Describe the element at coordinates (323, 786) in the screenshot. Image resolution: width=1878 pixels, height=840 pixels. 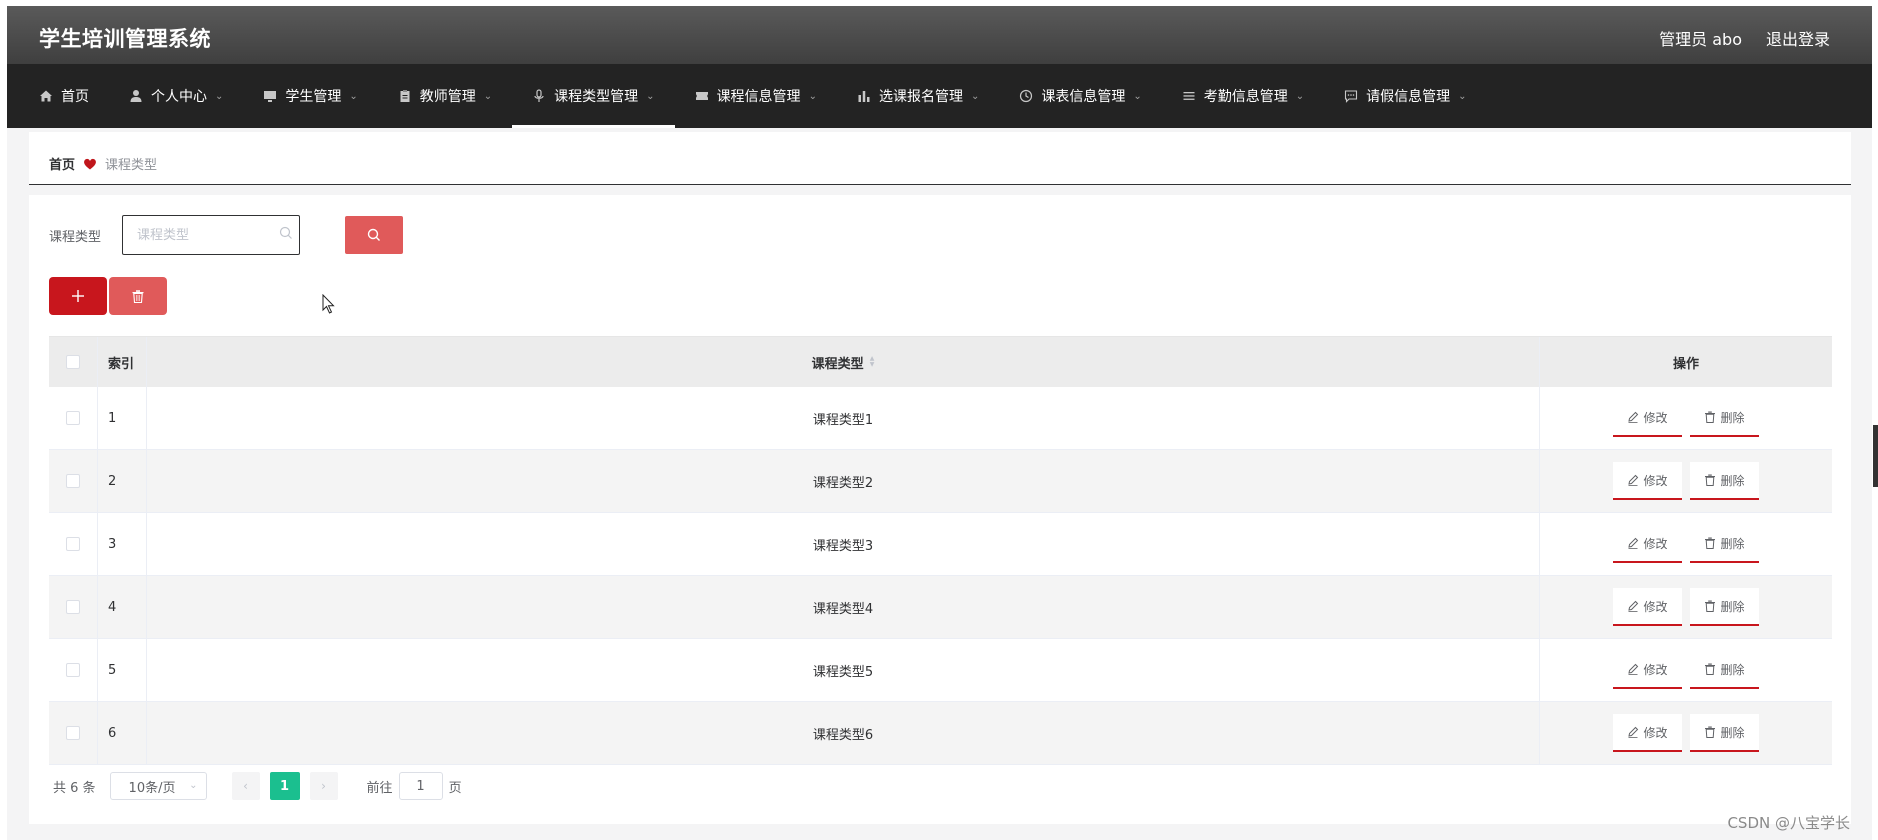
I see `next-page-button: ›` at that location.